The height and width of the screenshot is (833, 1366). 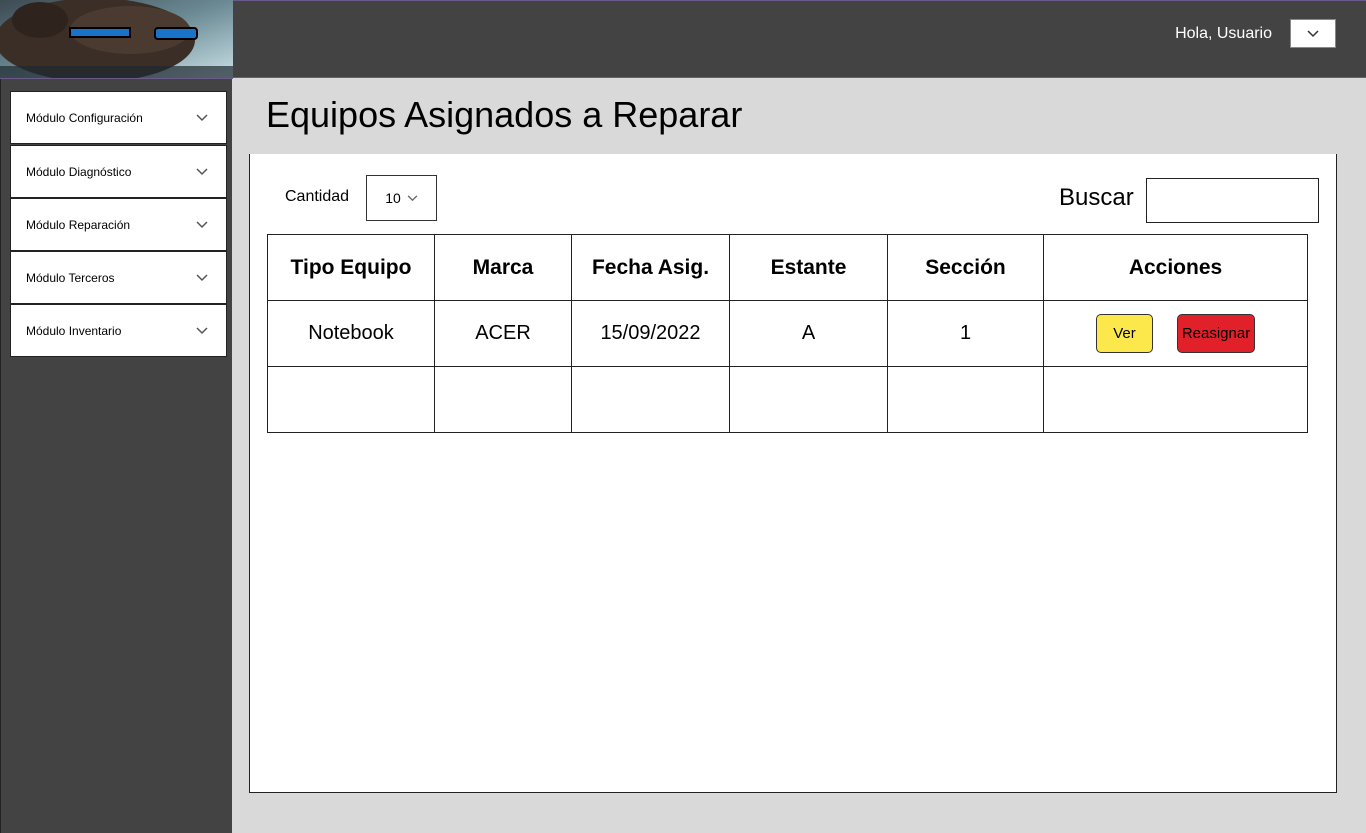 I want to click on sidebar-item-inventario: Módulo Inventario, so click(x=118, y=330).